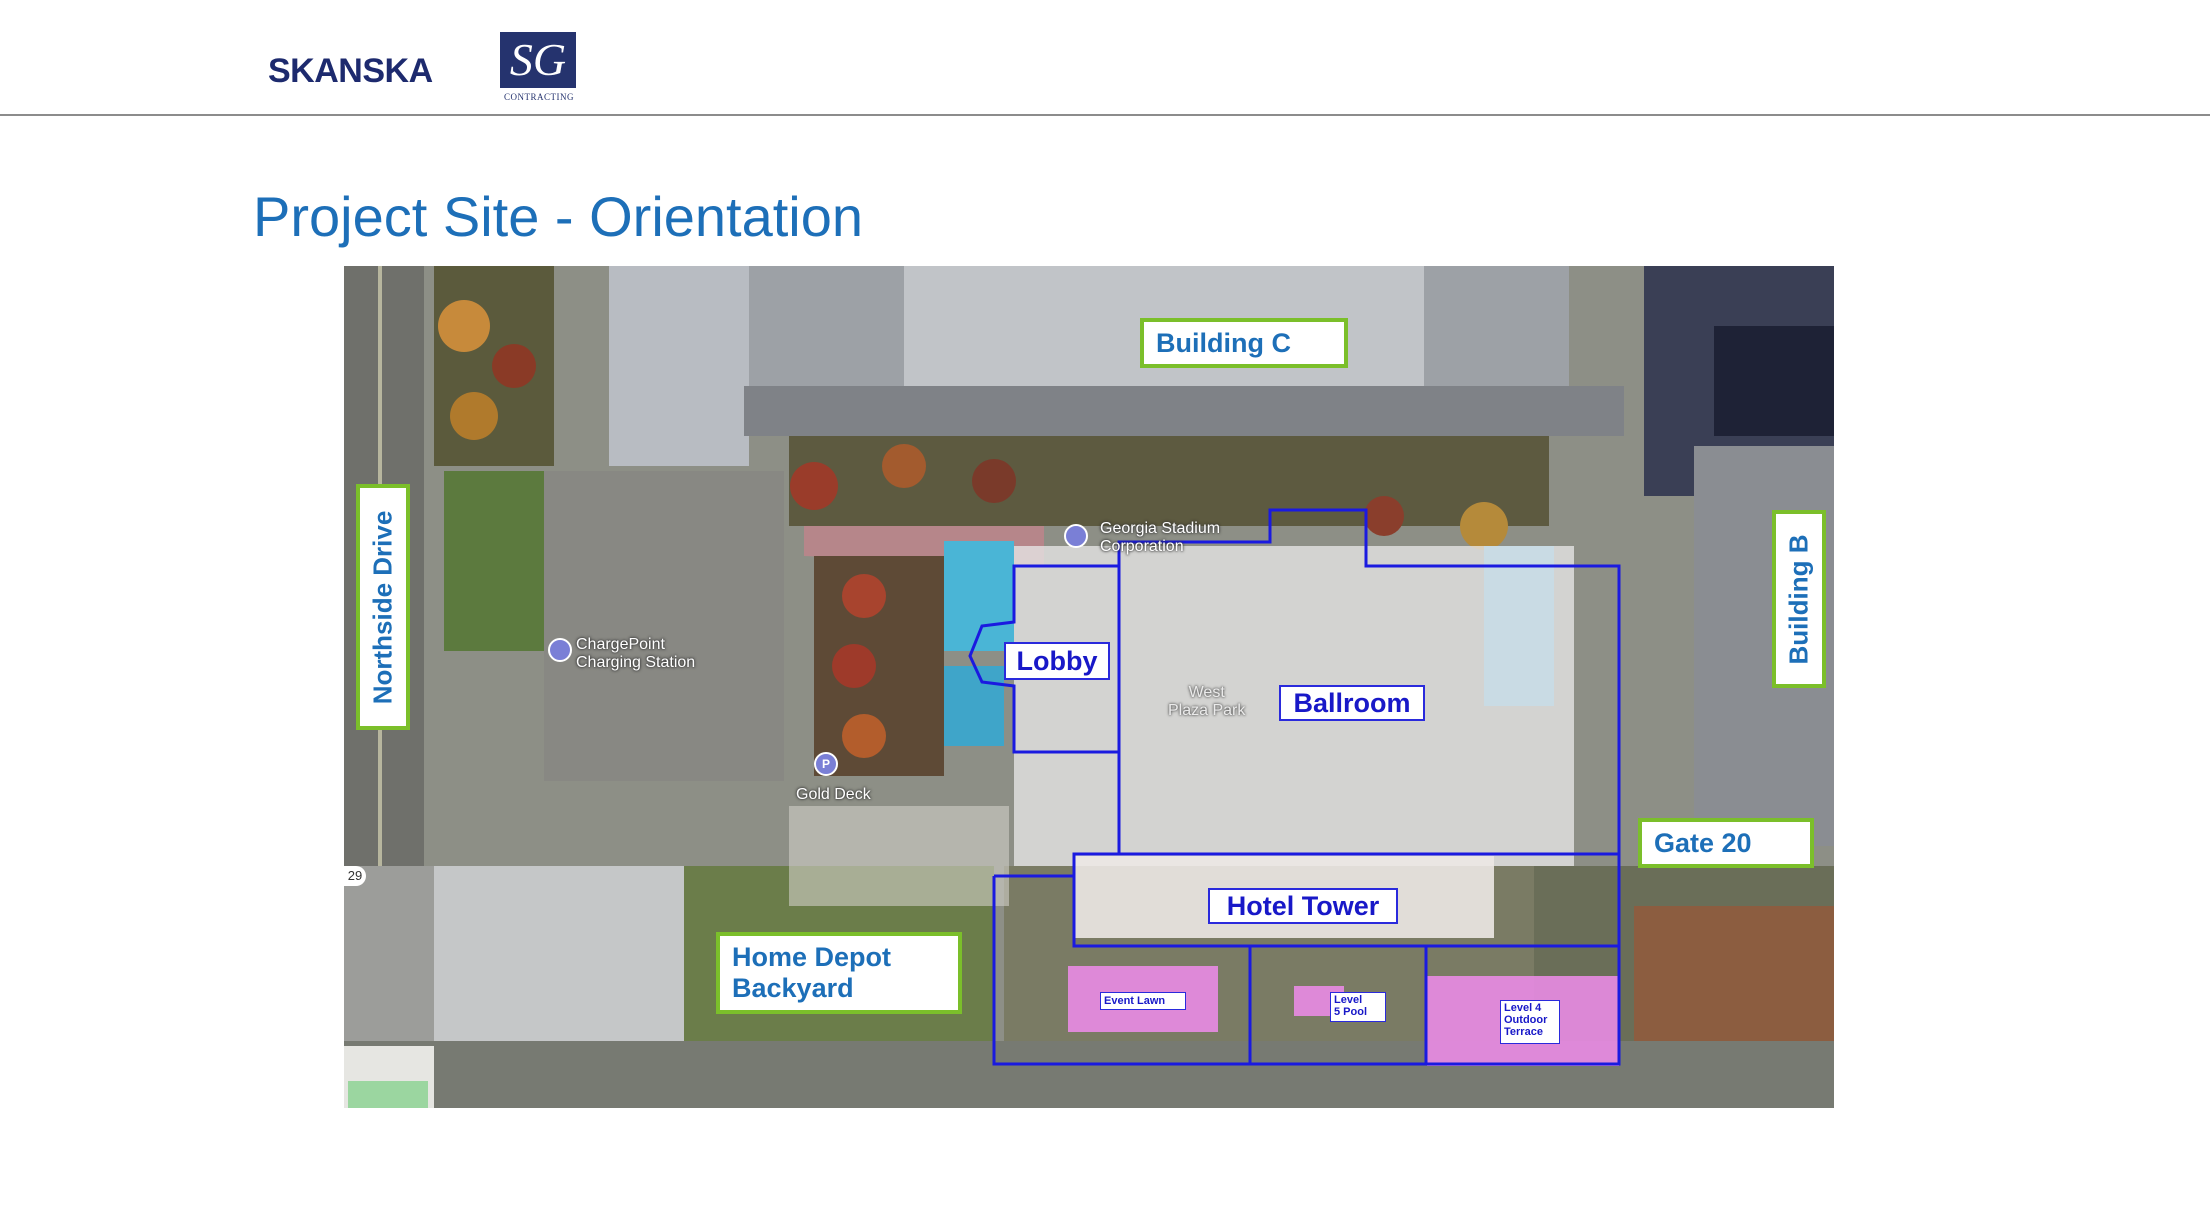 Image resolution: width=2210 pixels, height=1232 pixels. What do you see at coordinates (620, 644) in the screenshot?
I see `poi-chargepoint-line1: ChargePoint` at bounding box center [620, 644].